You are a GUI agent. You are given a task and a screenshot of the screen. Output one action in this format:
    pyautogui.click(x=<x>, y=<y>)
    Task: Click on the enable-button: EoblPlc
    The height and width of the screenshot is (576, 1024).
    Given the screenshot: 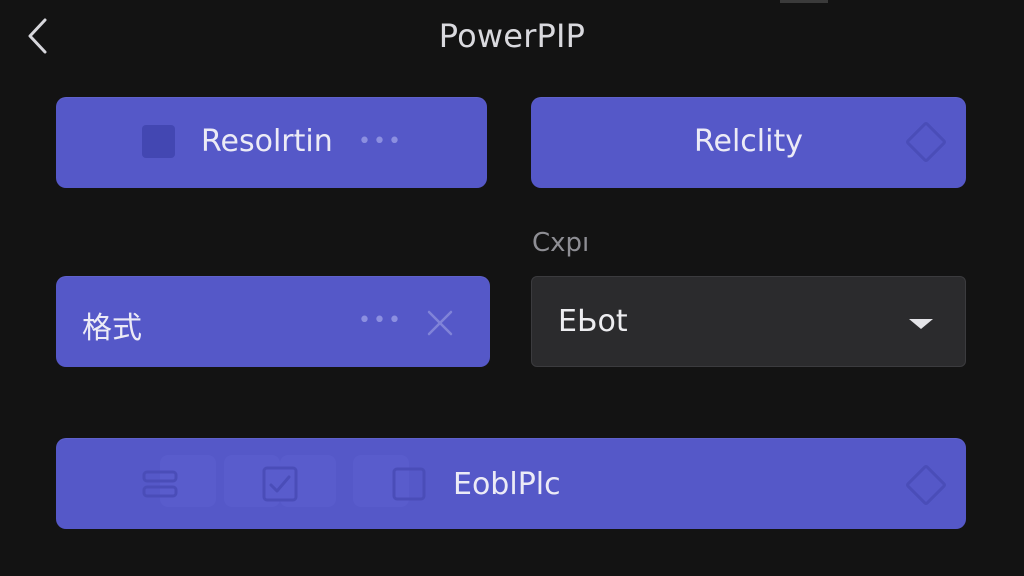 What is the action you would take?
    pyautogui.click(x=511, y=483)
    